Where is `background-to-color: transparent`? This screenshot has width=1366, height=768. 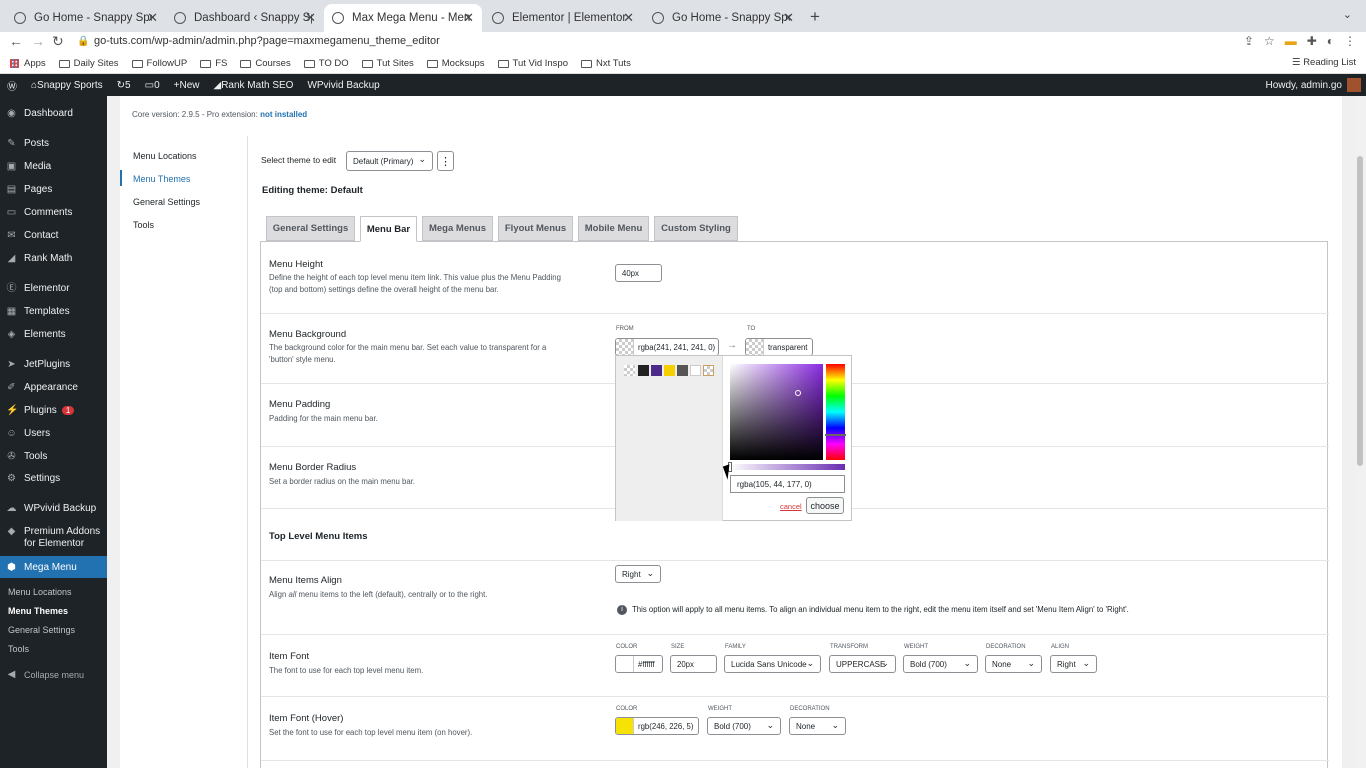 background-to-color: transparent is located at coordinates (779, 347).